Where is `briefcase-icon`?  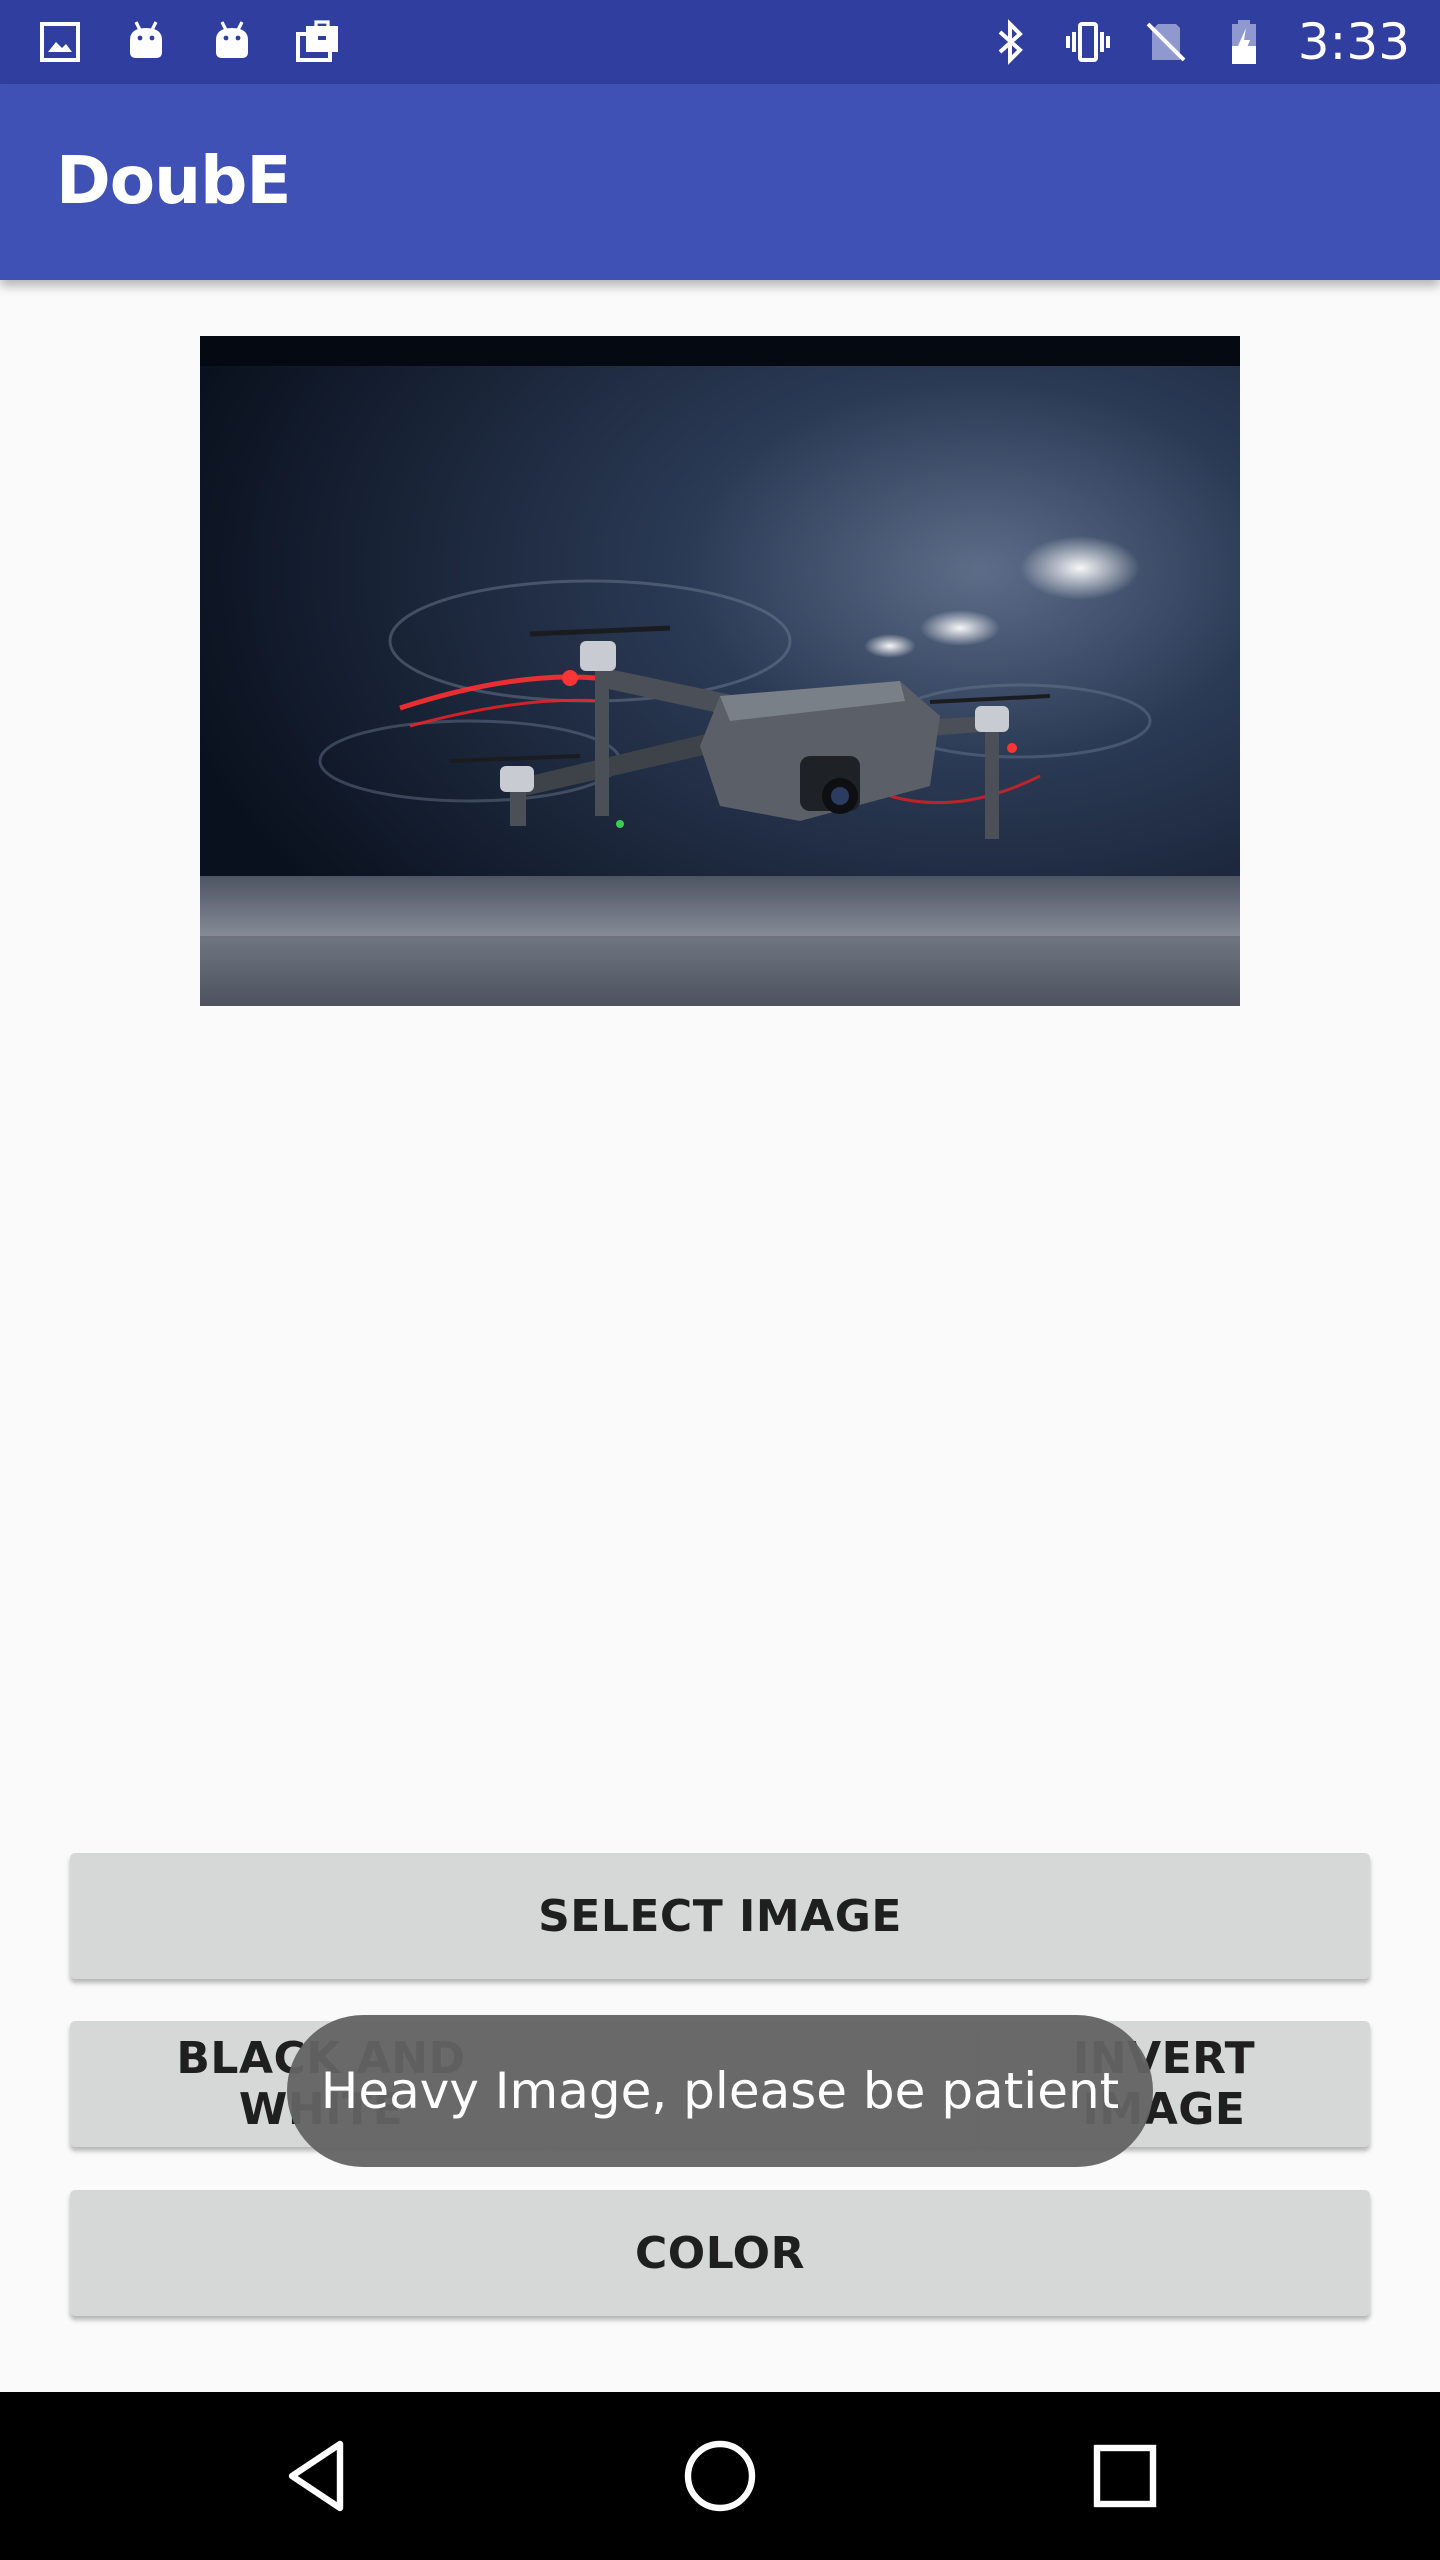 briefcase-icon is located at coordinates (317, 41).